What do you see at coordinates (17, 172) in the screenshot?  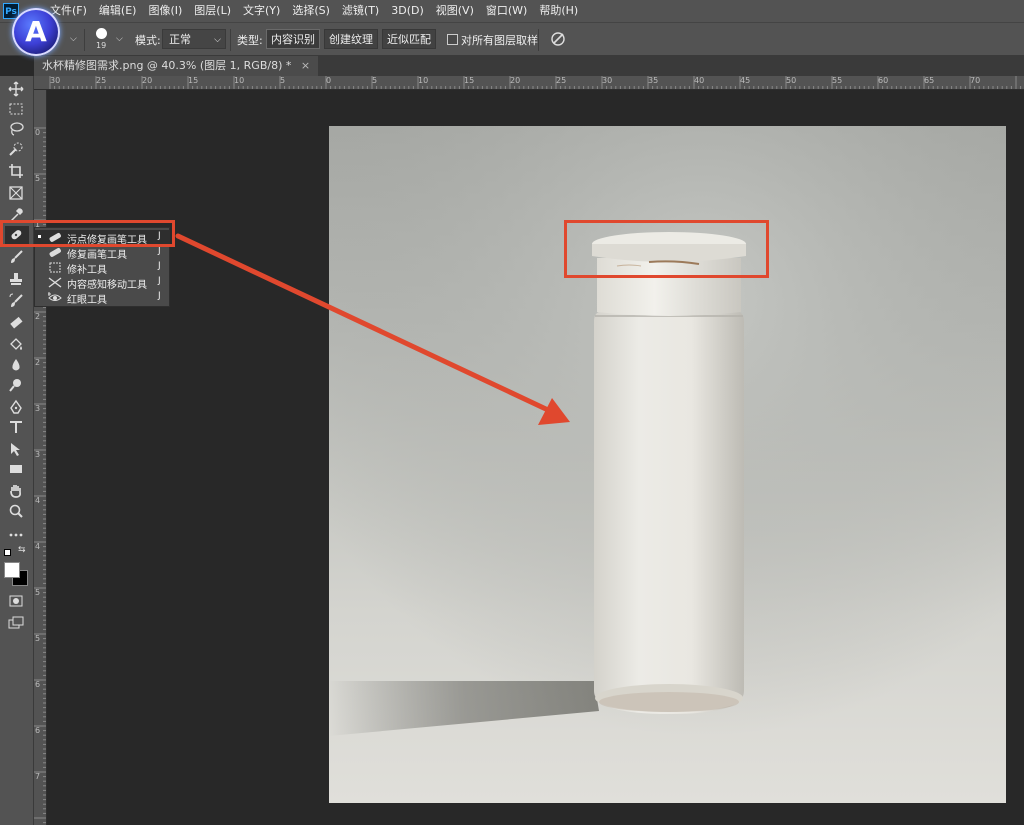 I see `crop-tool` at bounding box center [17, 172].